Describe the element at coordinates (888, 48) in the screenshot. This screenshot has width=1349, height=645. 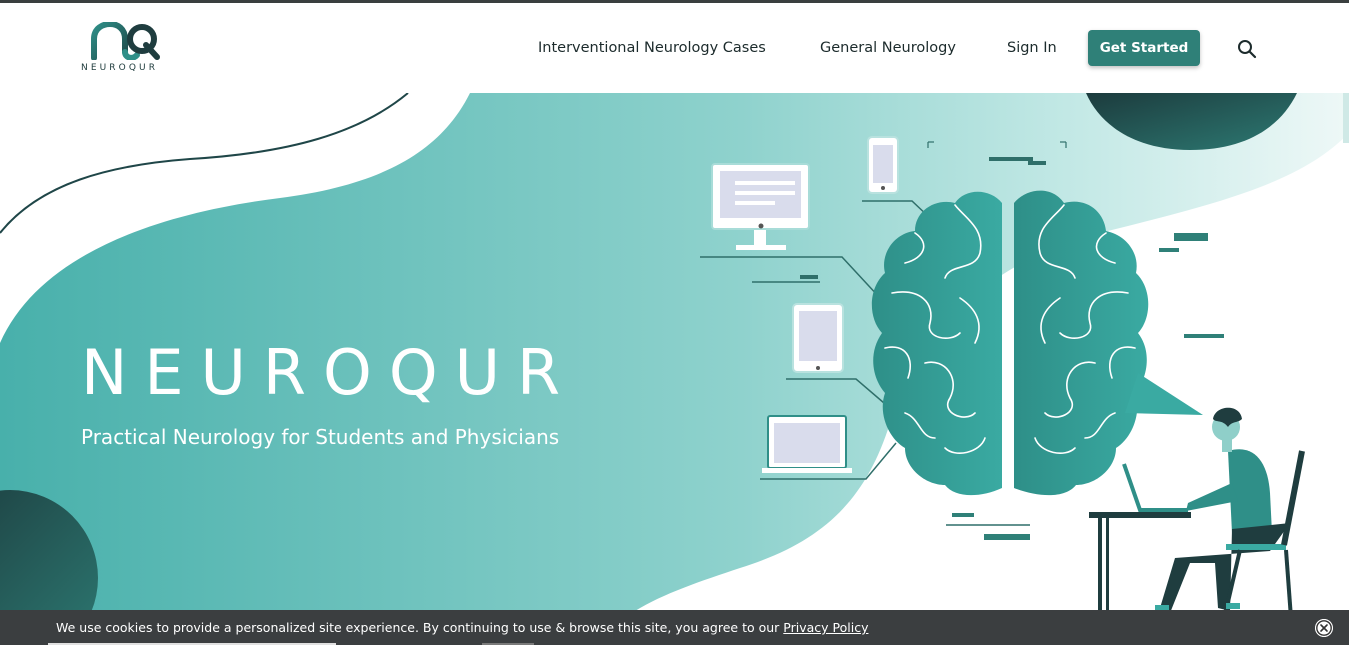
I see `nav-item-general-neurology: General Neurology` at that location.